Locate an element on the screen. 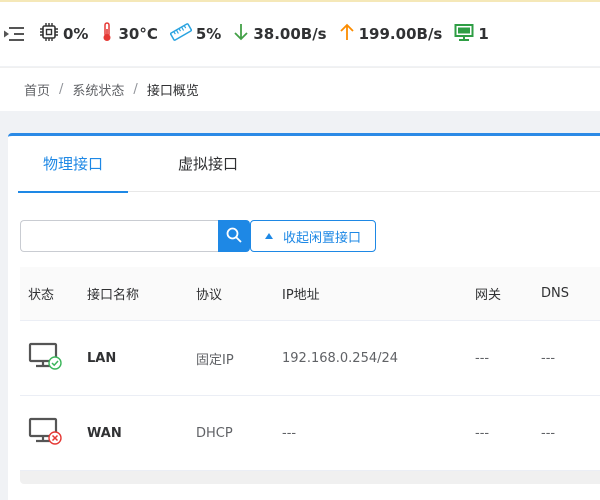  search-toolbar: 收起闲置接口 is located at coordinates (198, 236).